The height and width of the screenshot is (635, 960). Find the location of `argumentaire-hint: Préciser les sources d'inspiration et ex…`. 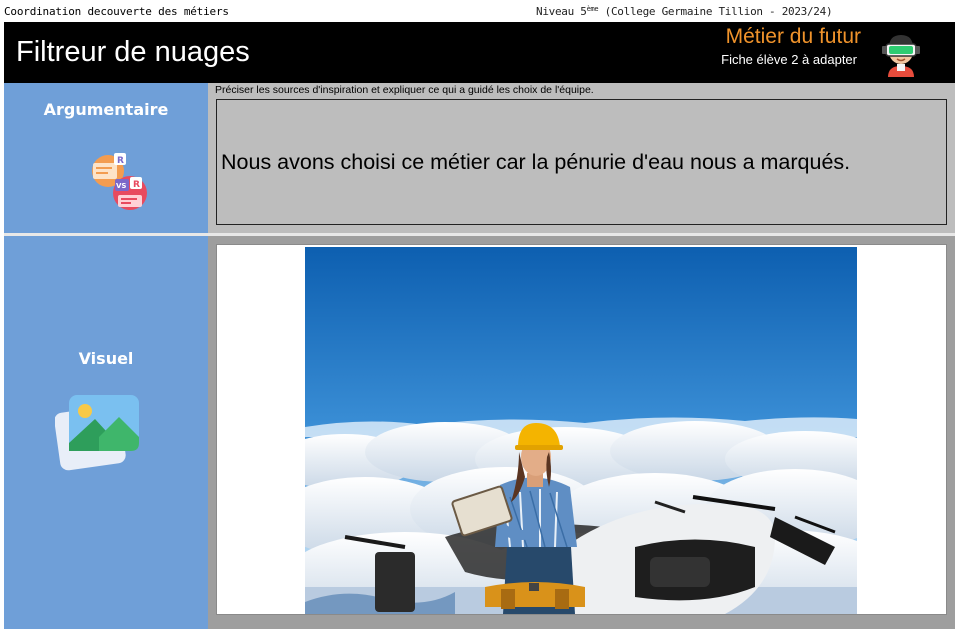

argumentaire-hint: Préciser les sources d'inspiration et ex… is located at coordinates (404, 90).